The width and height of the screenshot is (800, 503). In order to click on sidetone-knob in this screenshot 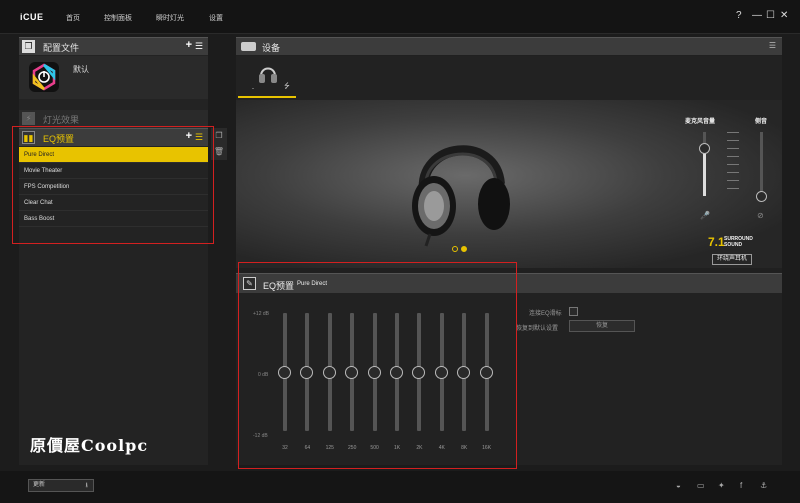, I will do `click(761, 196)`.